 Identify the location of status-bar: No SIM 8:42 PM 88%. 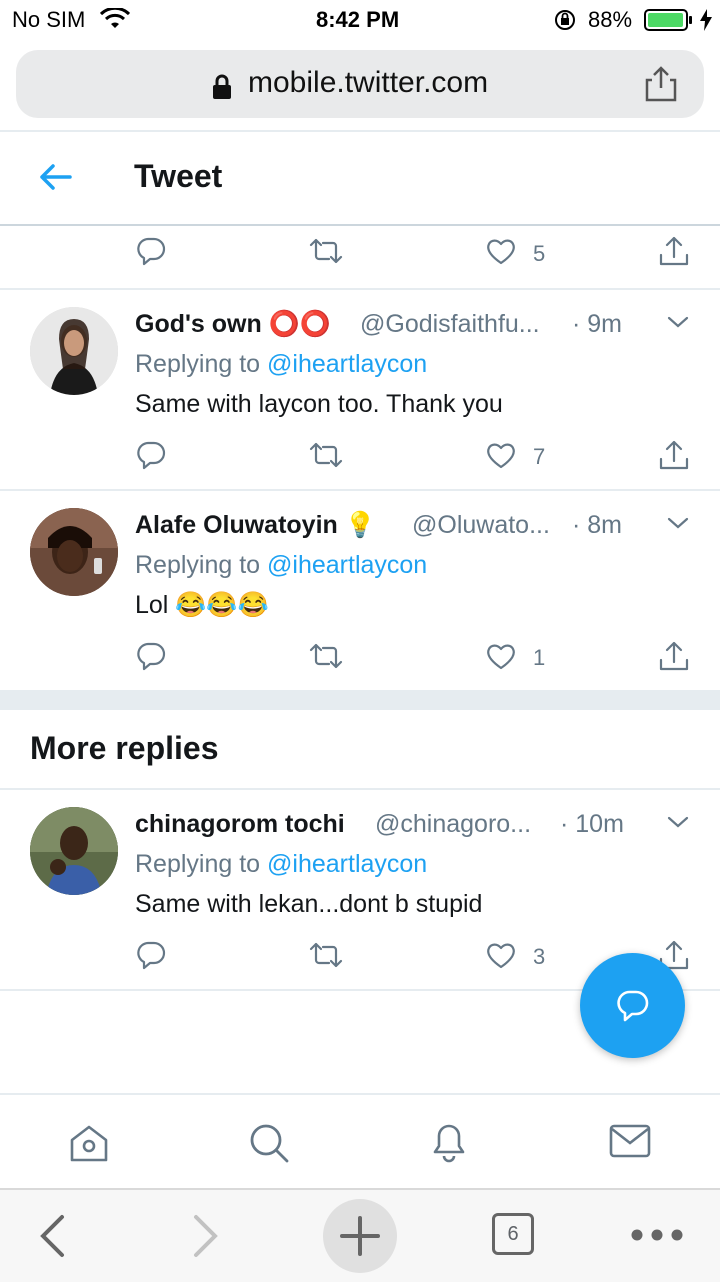
(360, 20).